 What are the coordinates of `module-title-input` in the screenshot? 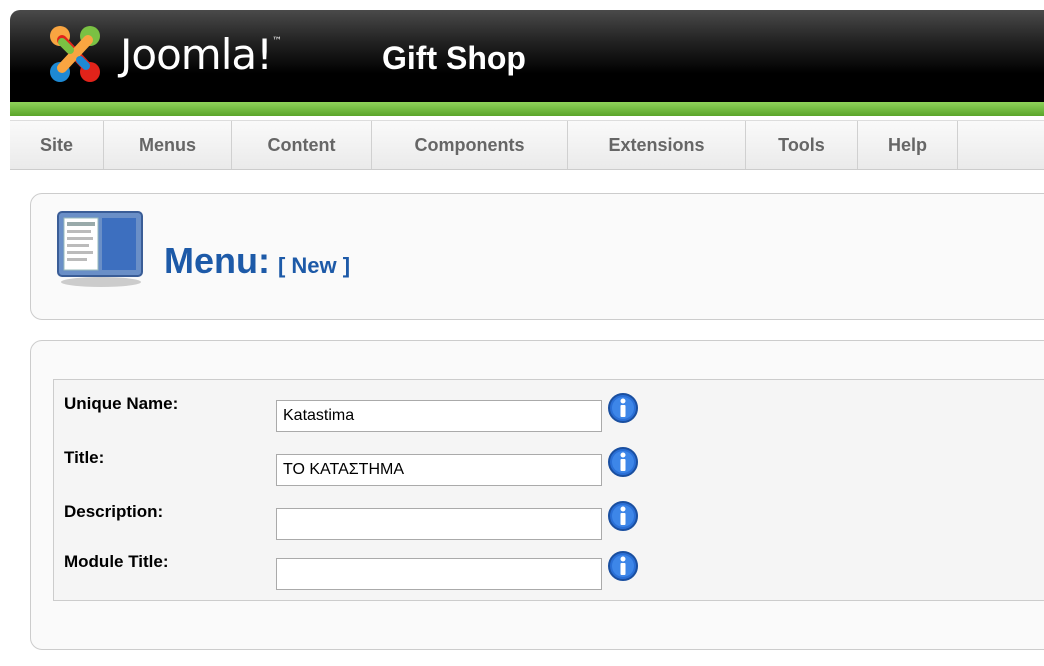 It's located at (439, 574).